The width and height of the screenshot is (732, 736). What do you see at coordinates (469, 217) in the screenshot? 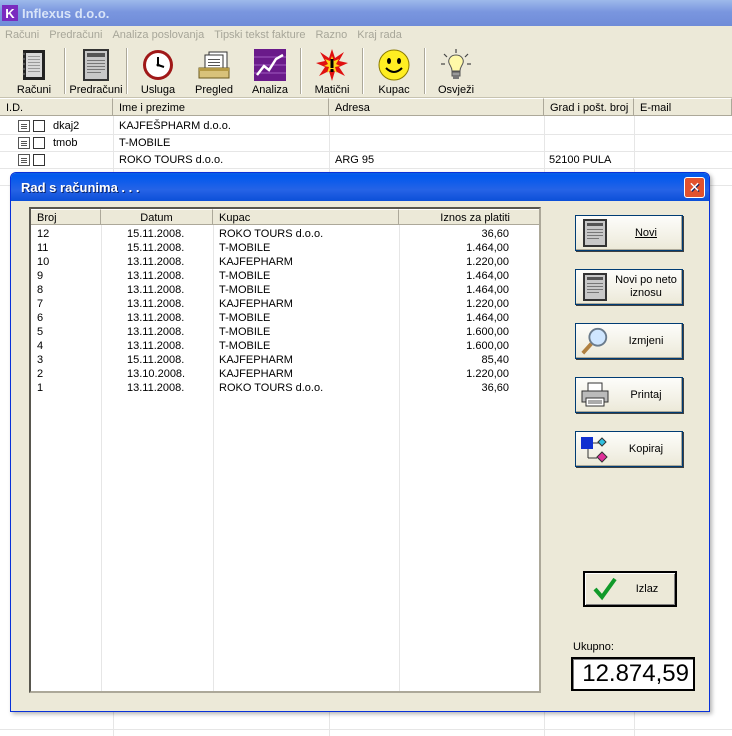
I see `list-column-iznos: Iznos za platiti` at bounding box center [469, 217].